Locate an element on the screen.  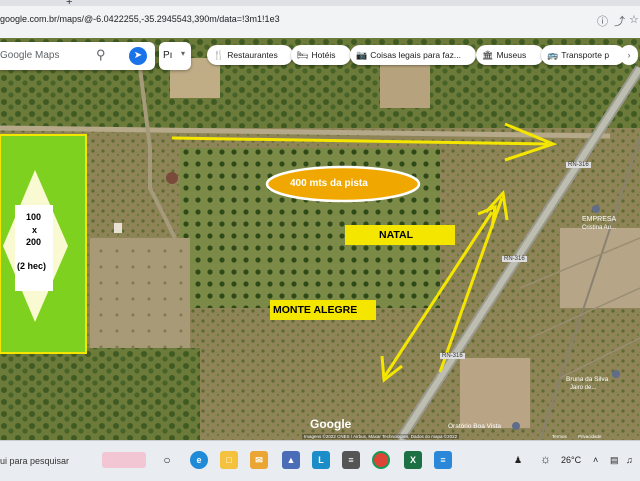
l-app-icon: L is located at coordinates (321, 460).